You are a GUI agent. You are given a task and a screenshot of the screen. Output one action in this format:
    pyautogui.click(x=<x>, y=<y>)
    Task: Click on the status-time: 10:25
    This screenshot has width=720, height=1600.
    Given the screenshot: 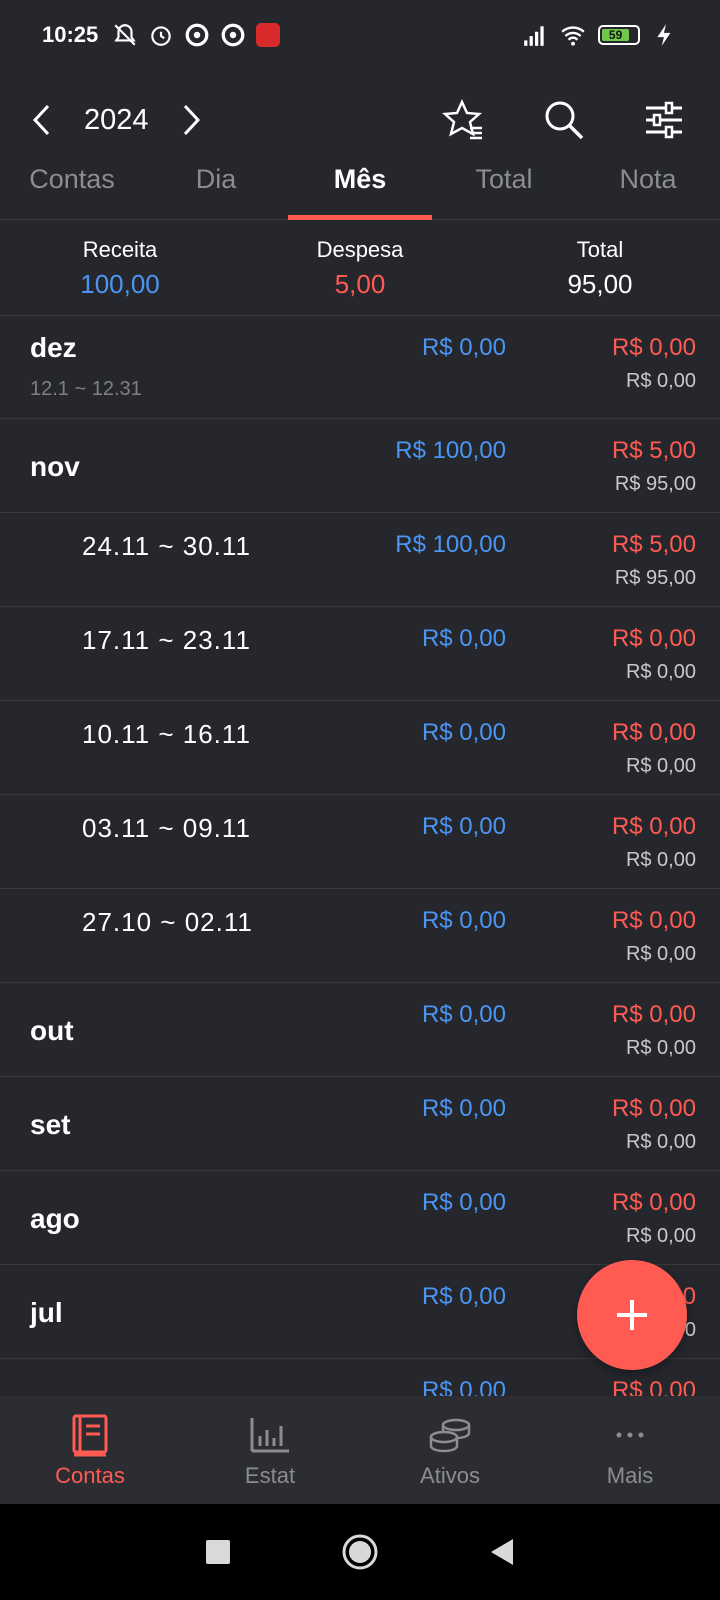 What is the action you would take?
    pyautogui.click(x=70, y=34)
    